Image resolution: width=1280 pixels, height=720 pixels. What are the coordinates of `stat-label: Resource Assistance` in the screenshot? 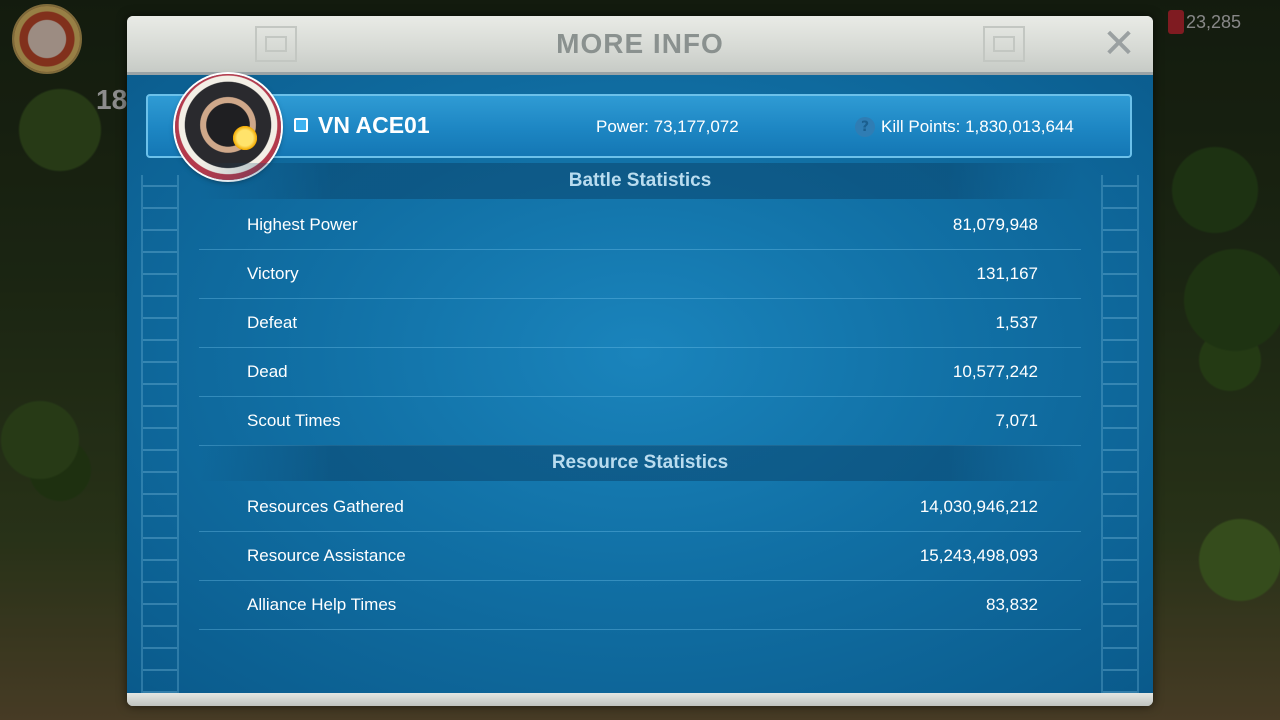 It's located at (326, 555).